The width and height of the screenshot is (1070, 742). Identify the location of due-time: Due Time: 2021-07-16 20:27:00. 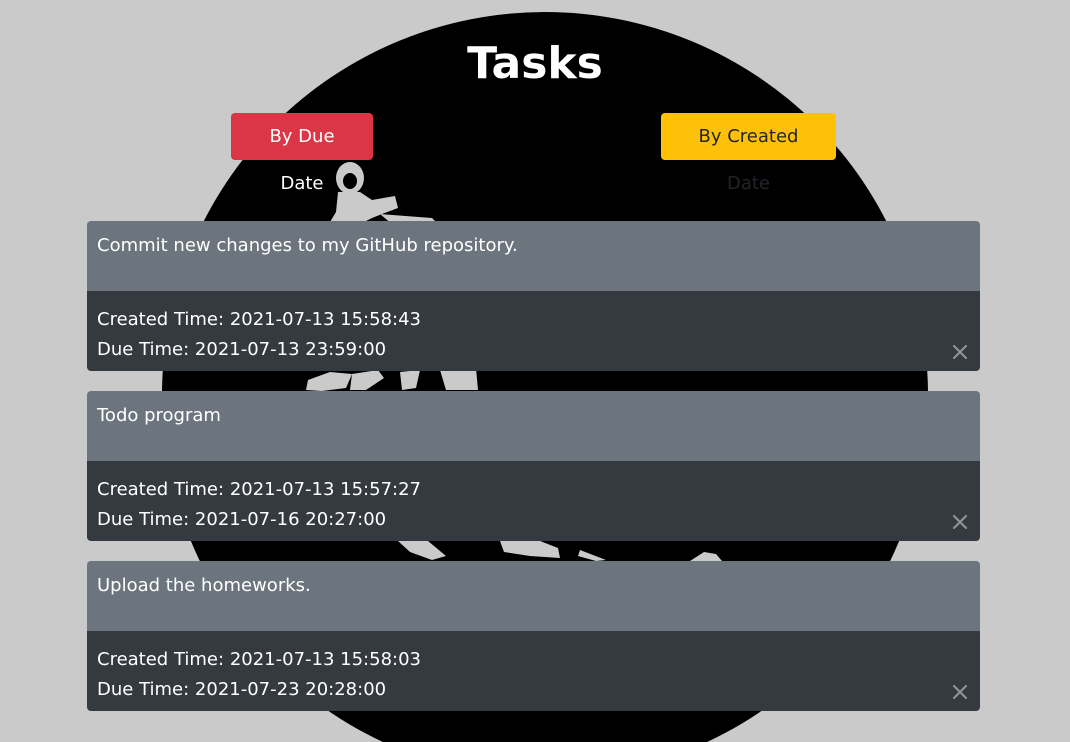
(533, 520).